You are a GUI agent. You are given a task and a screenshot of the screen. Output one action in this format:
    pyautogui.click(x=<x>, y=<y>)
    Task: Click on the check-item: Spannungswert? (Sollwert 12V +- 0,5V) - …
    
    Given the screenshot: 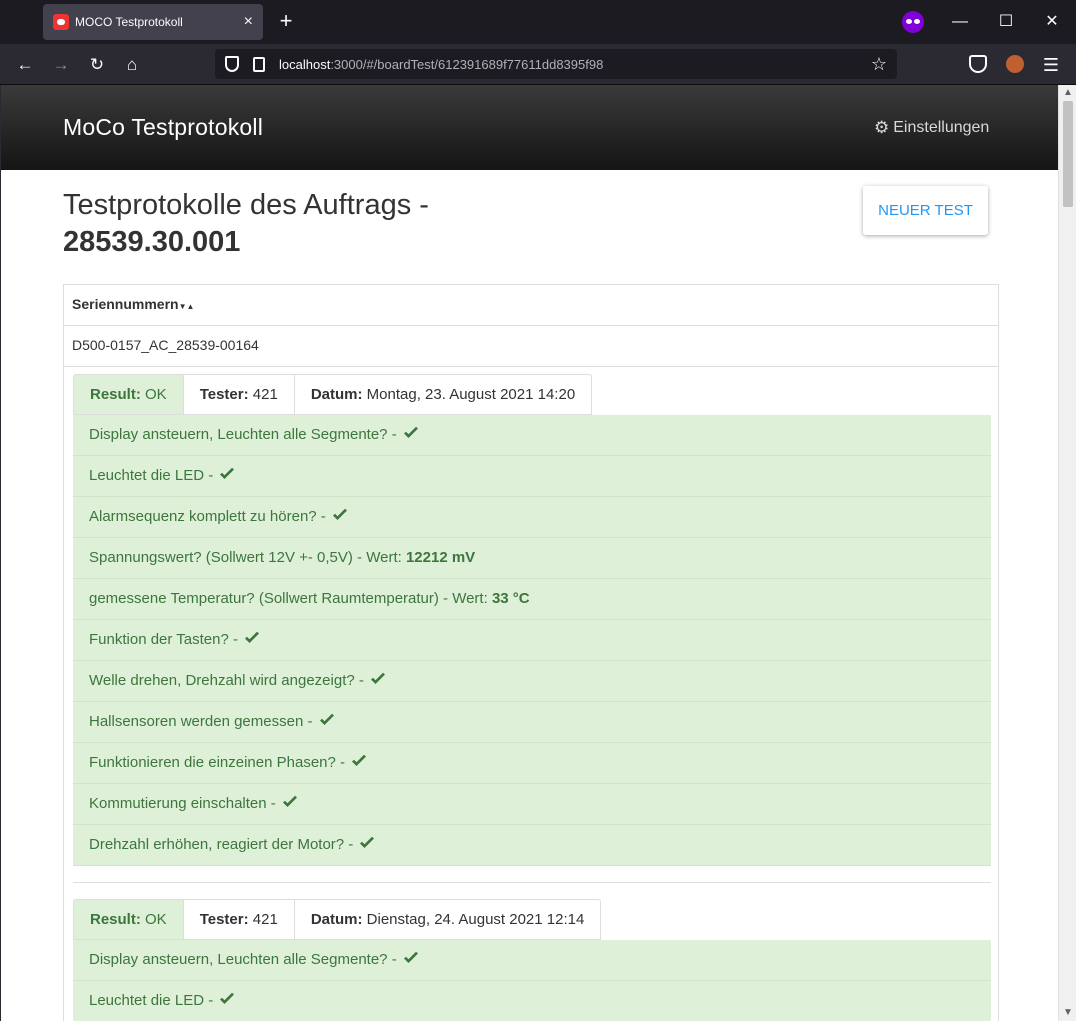 What is the action you would take?
    pyautogui.click(x=532, y=558)
    